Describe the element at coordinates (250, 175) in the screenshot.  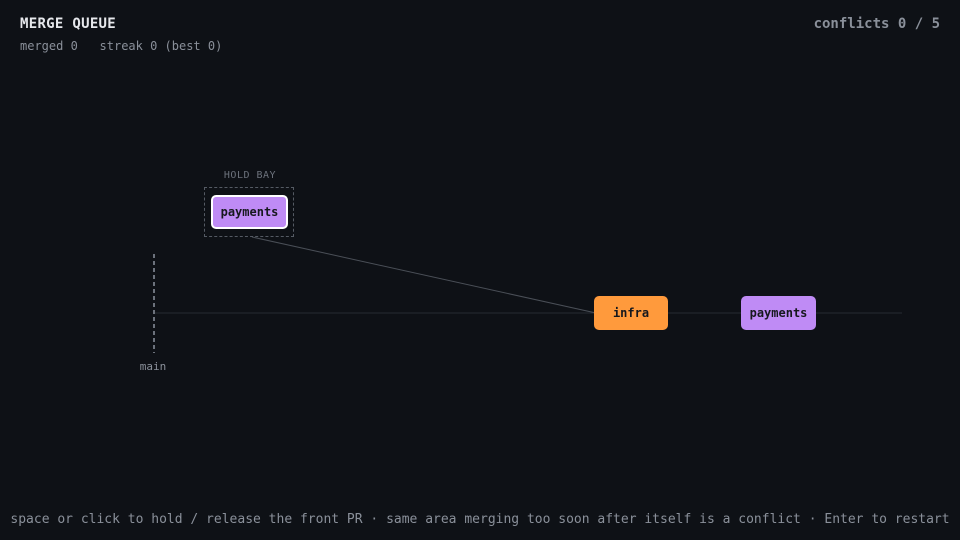
I see `hold-bay-label: HOLD BAY` at that location.